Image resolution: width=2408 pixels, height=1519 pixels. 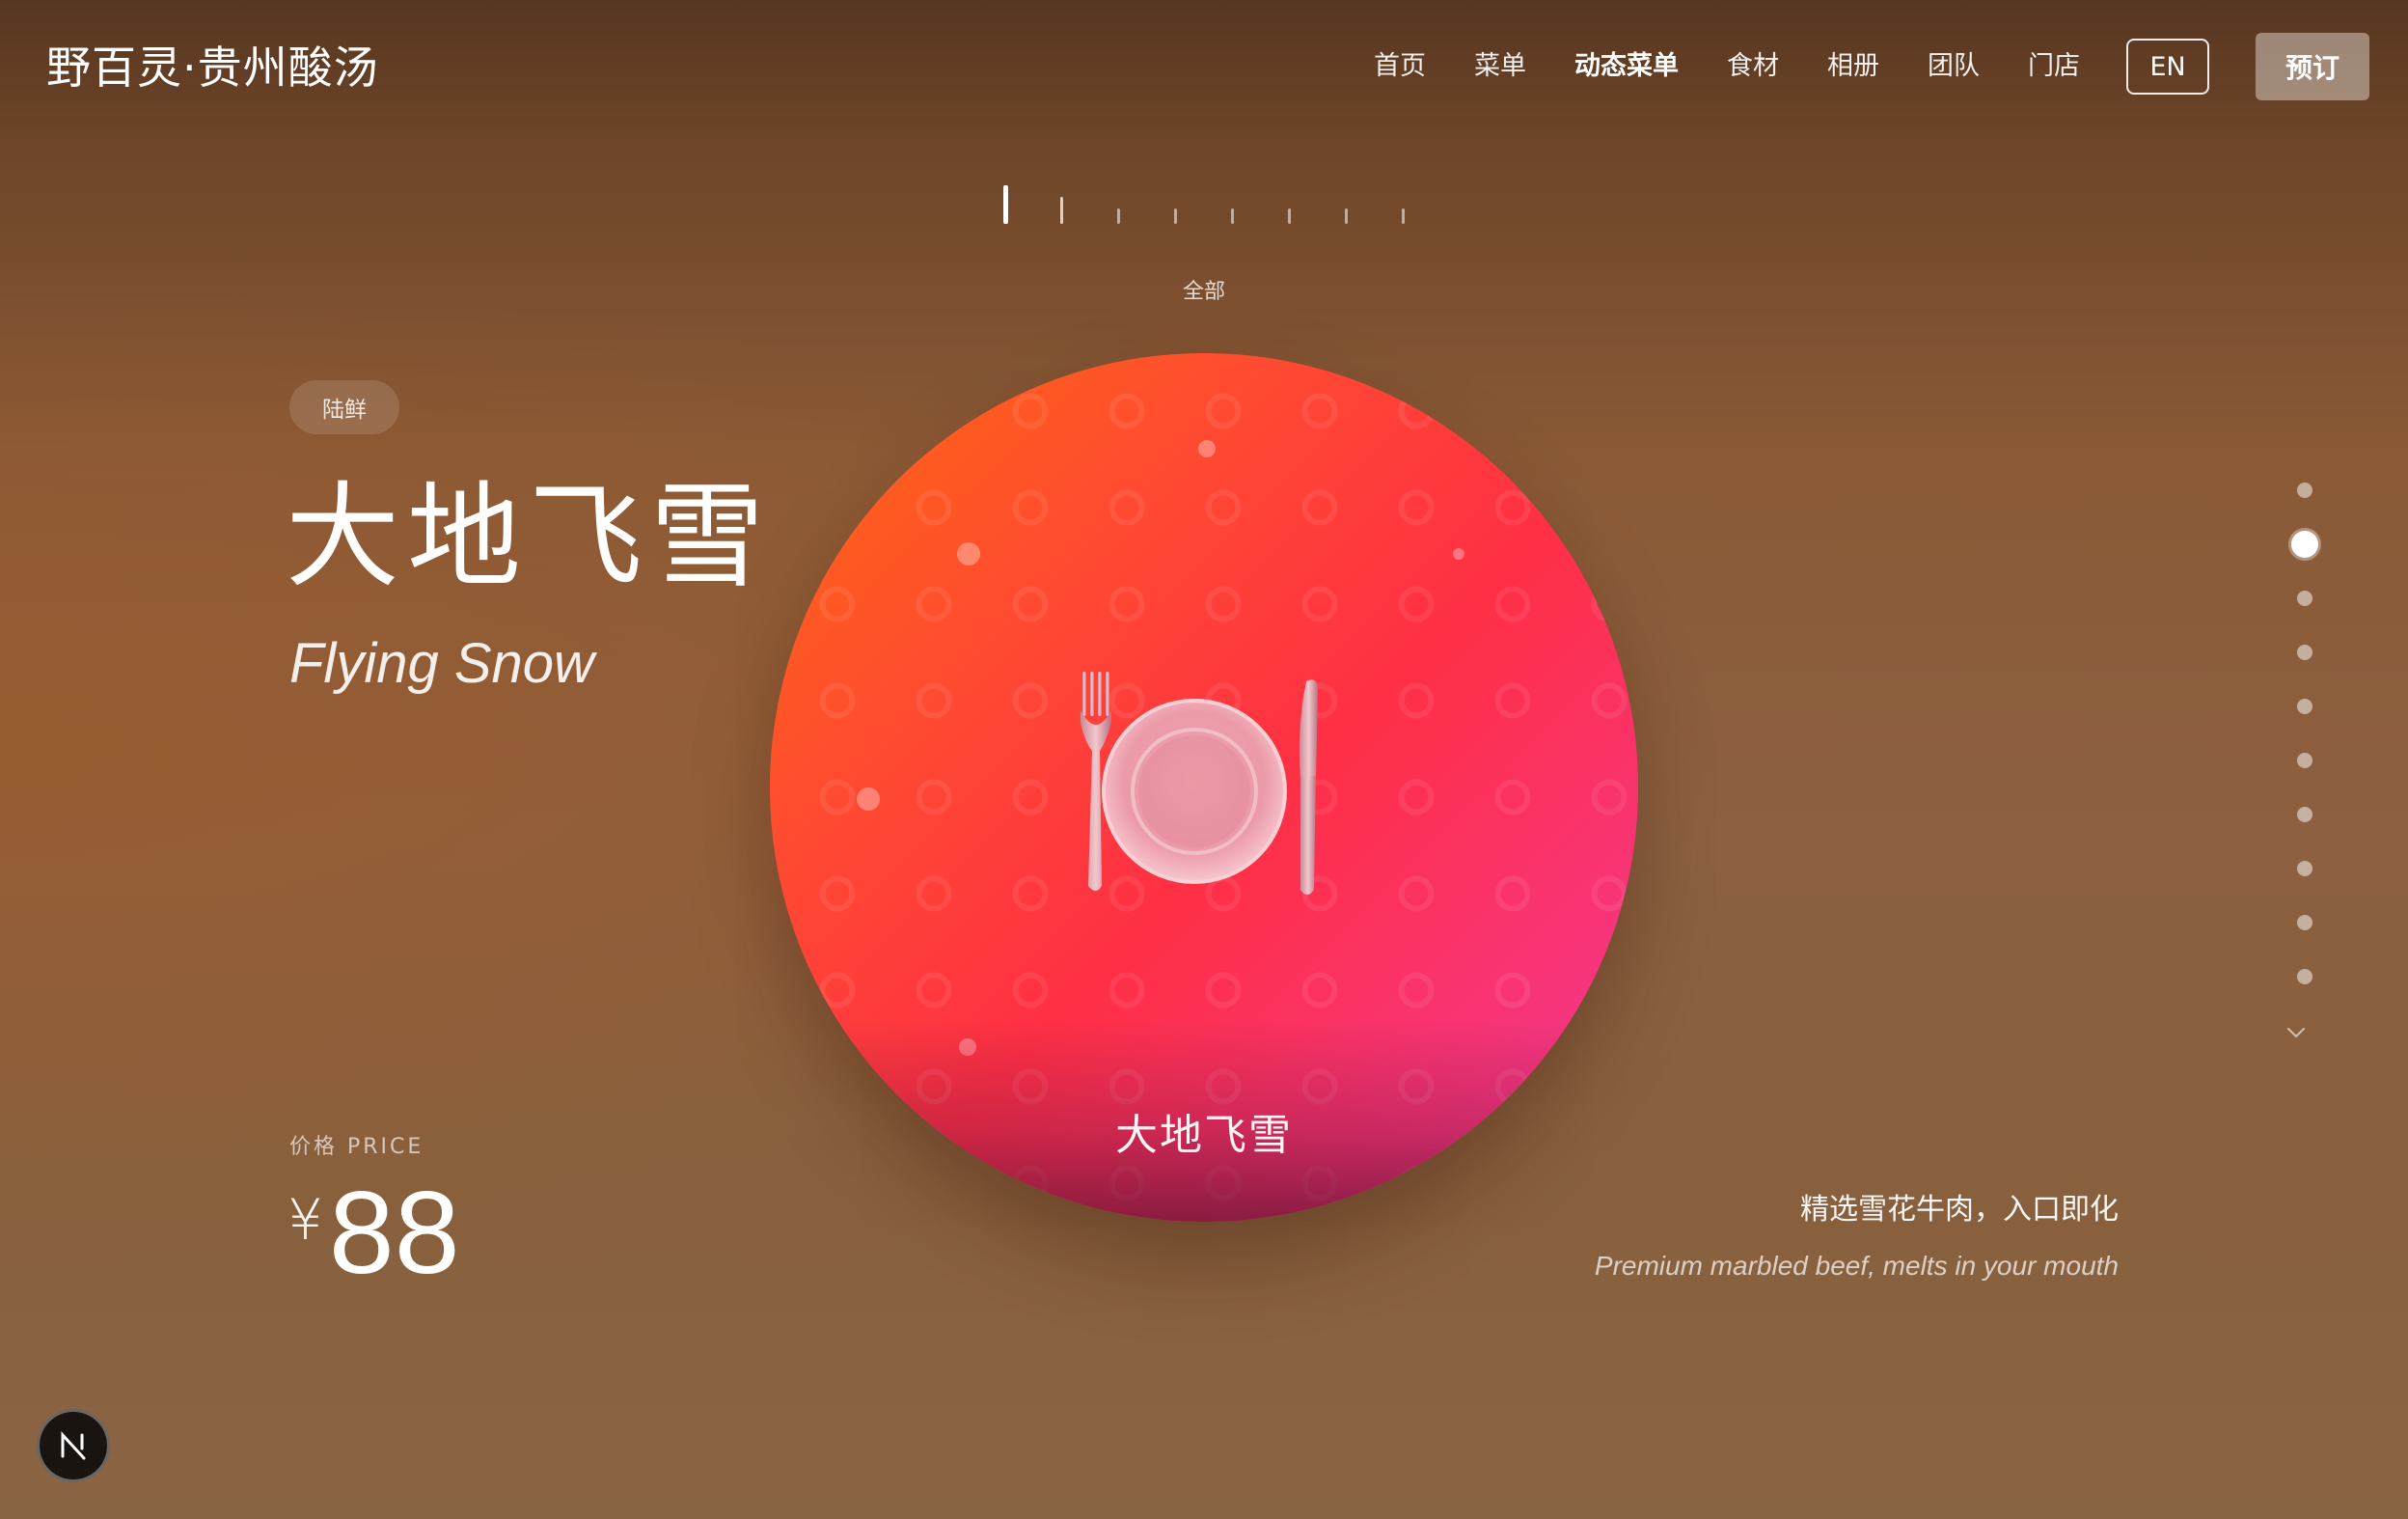 What do you see at coordinates (2054, 66) in the screenshot?
I see `nav-stores: 门店` at bounding box center [2054, 66].